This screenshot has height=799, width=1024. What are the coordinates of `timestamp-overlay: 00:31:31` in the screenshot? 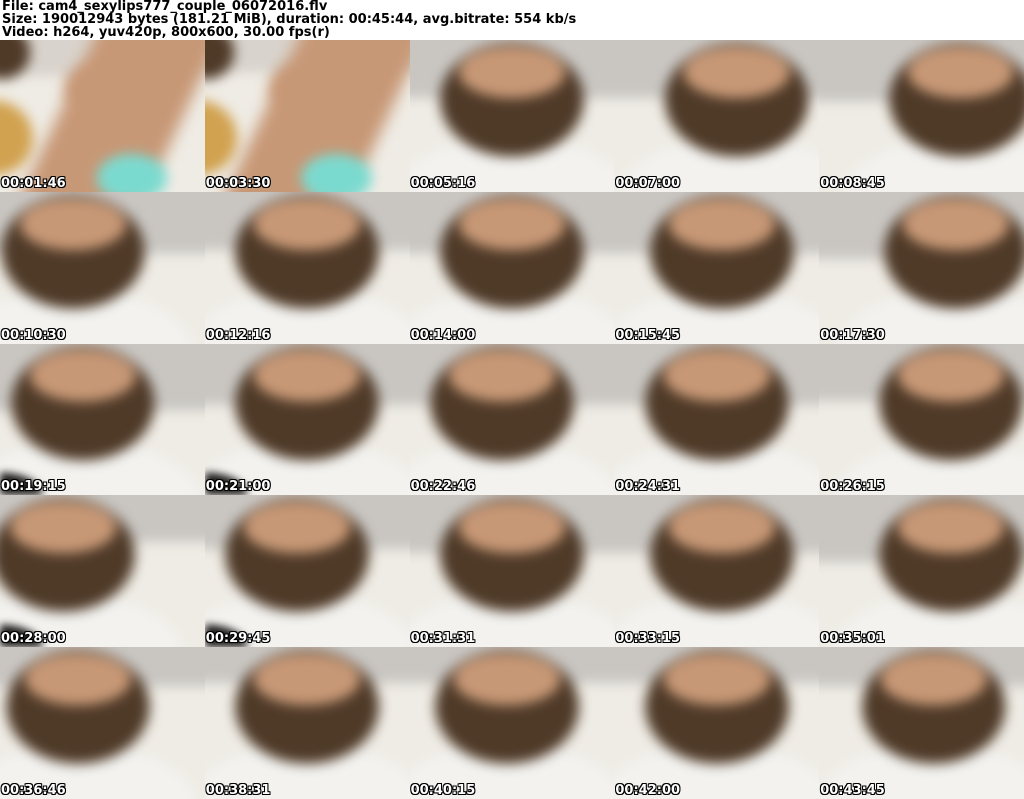 It's located at (443, 639).